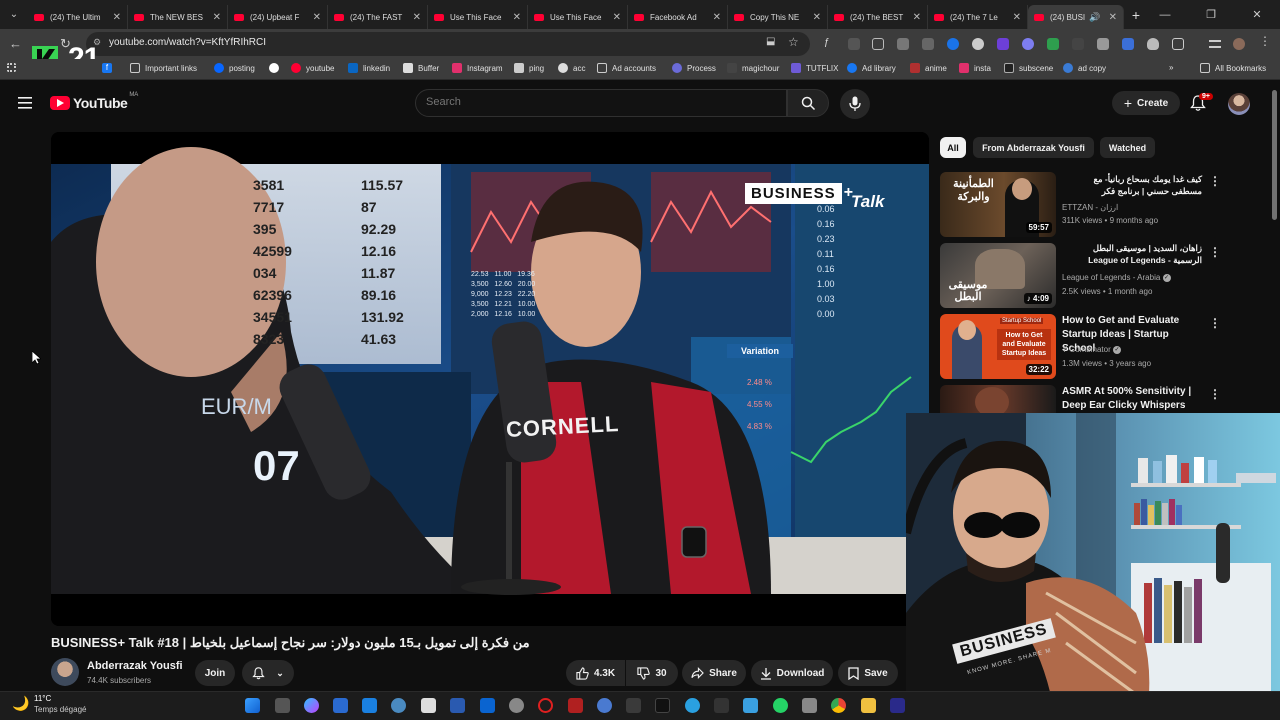  I want to click on shield-icon, so click(1153, 44).